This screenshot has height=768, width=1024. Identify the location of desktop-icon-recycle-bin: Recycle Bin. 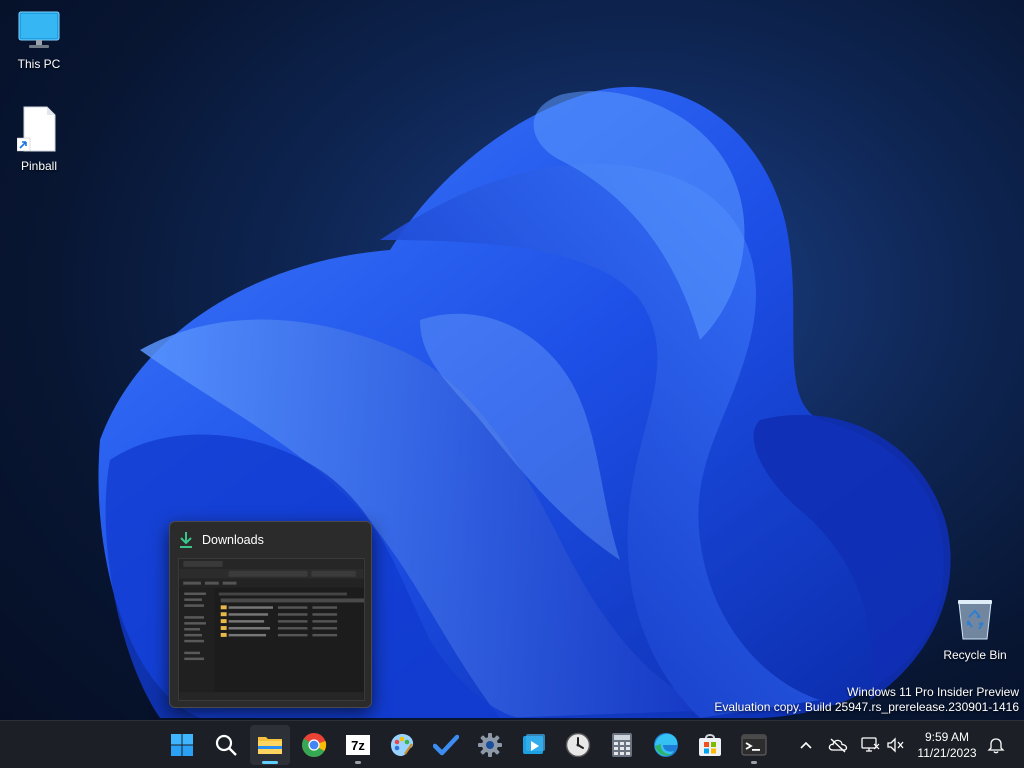
(975, 629).